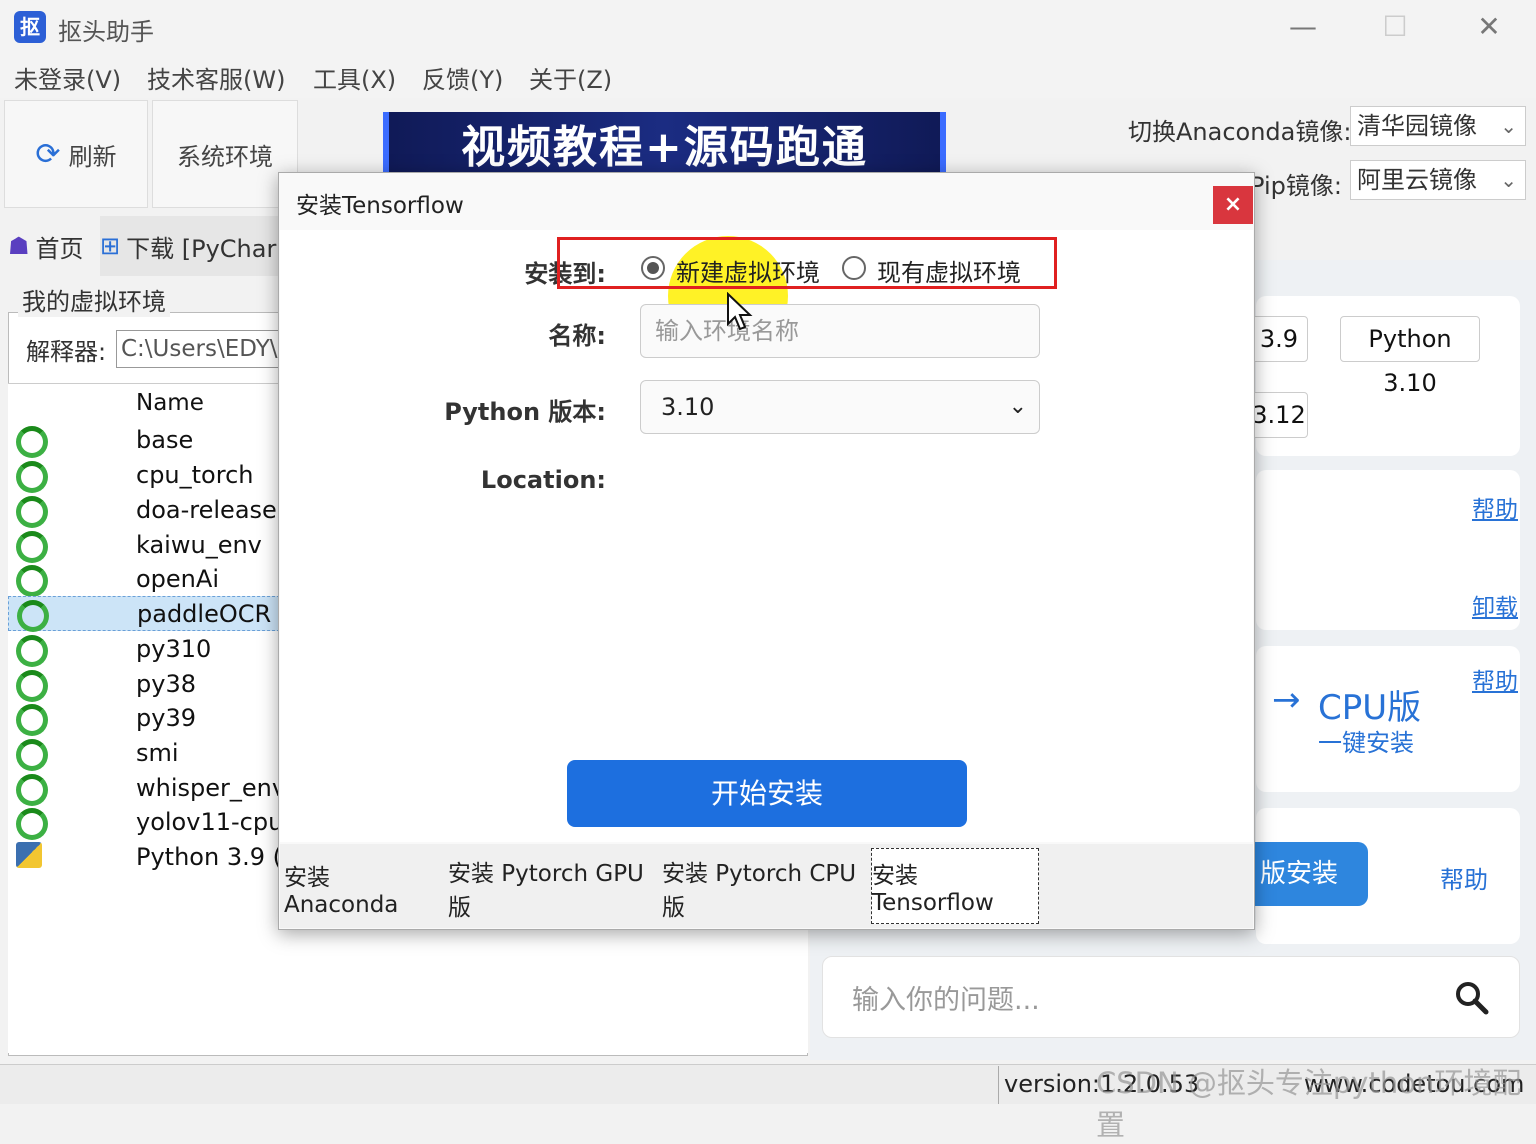 This screenshot has width=1536, height=1144. What do you see at coordinates (1495, 605) in the screenshot?
I see `uninstall-link: 卸载` at bounding box center [1495, 605].